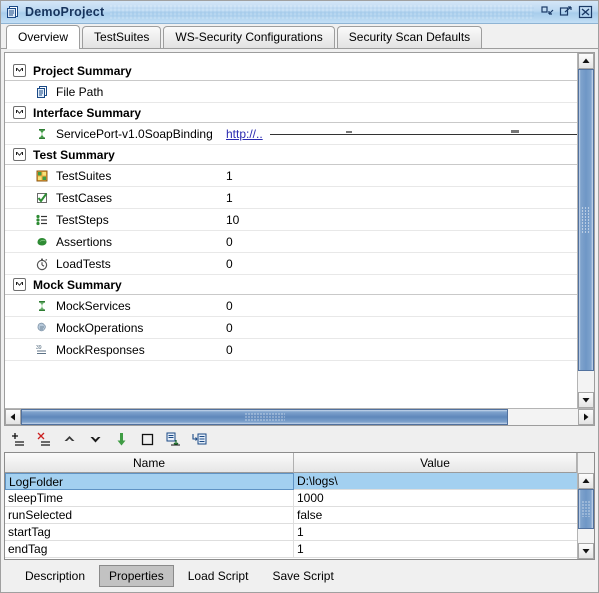  What do you see at coordinates (291, 113) in the screenshot?
I see `section-header-interface-summary: Interface Summary` at bounding box center [291, 113].